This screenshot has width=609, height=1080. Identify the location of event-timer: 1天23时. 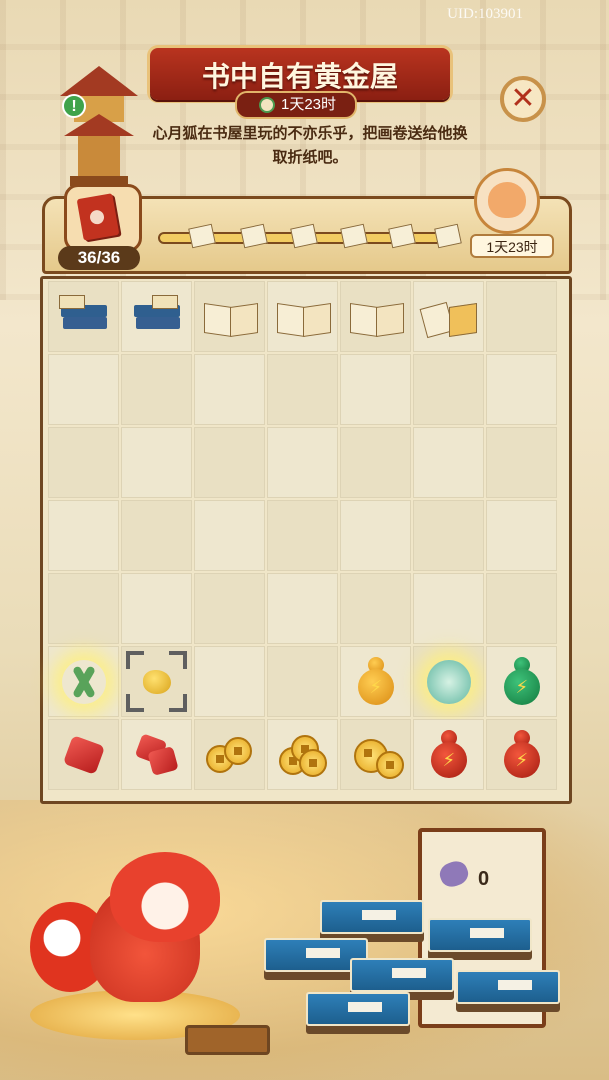
(296, 105).